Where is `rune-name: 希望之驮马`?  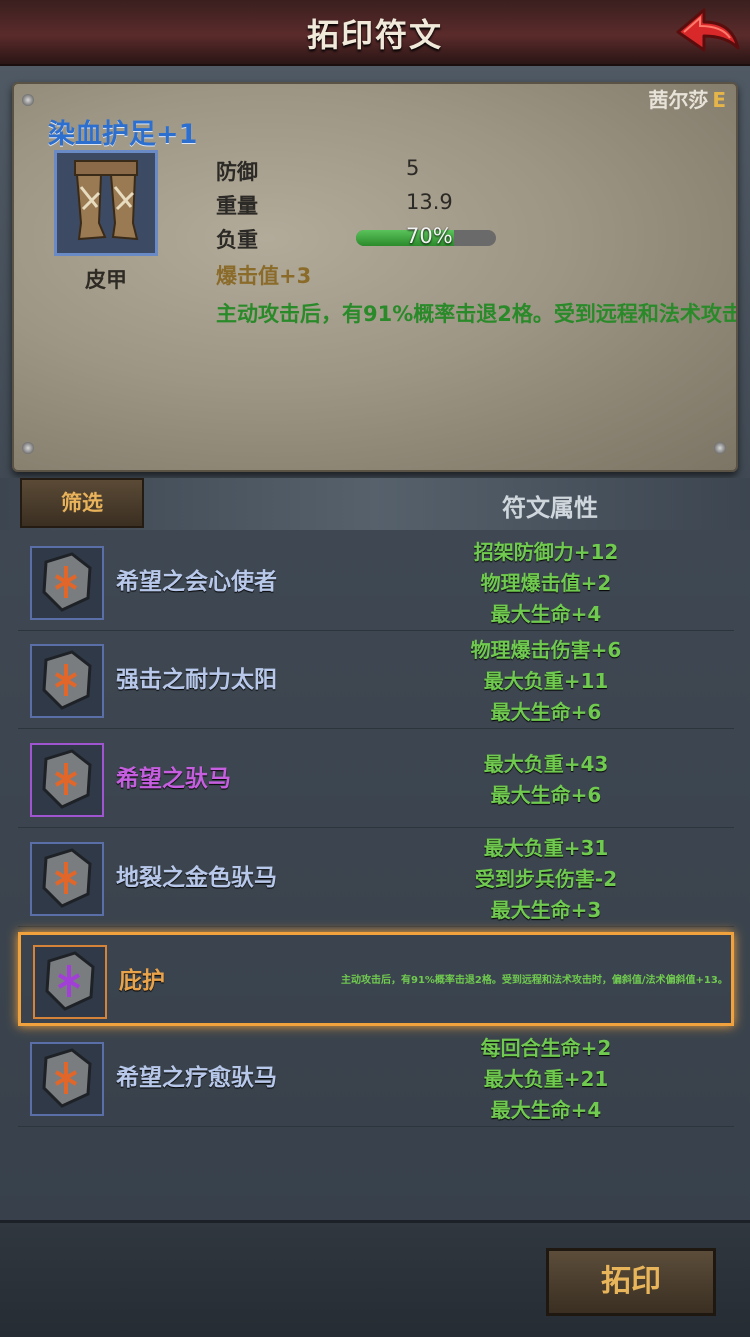
rune-name: 希望之驮马 is located at coordinates (173, 779).